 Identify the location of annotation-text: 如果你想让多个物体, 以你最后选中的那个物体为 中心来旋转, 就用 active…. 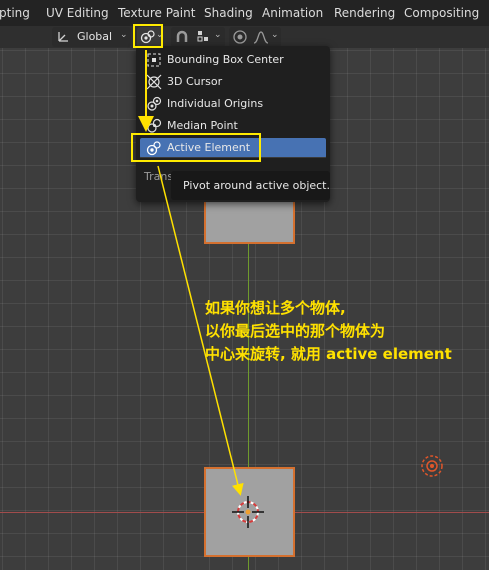
(328, 331).